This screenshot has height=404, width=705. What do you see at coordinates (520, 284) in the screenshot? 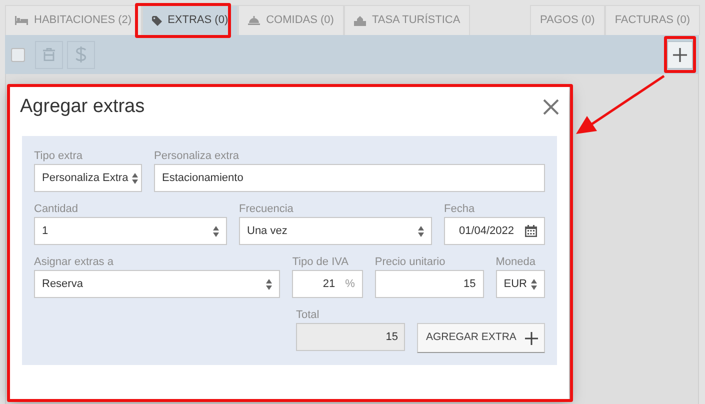
I see `select-field: EUR` at bounding box center [520, 284].